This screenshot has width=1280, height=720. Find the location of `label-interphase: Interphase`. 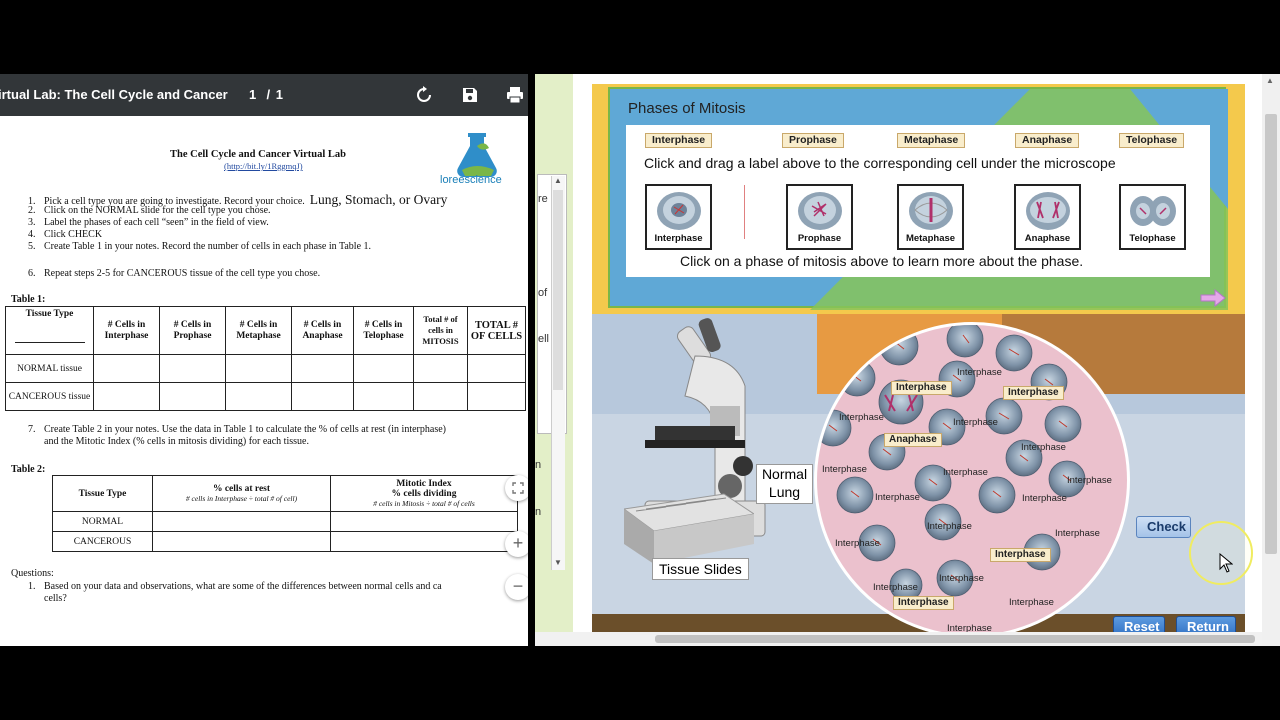

label-interphase: Interphase is located at coordinates (679, 140).